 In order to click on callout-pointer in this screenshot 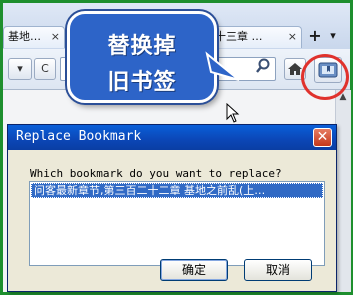, I will do `click(222, 66)`.